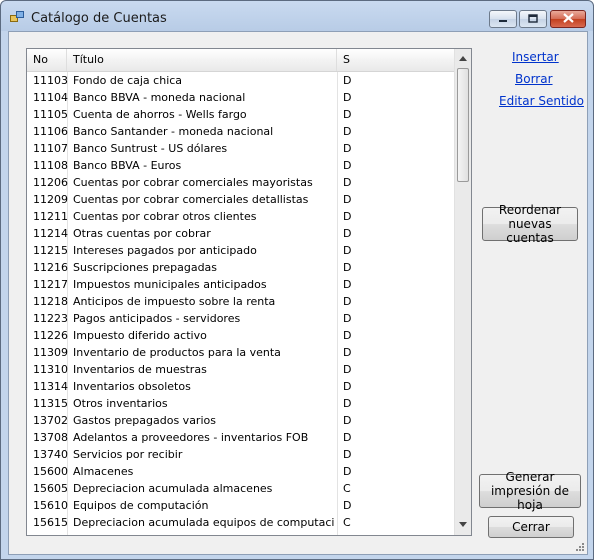 This screenshot has height=560, width=594. Describe the element at coordinates (240, 80) in the screenshot. I see `table-row: 11103 Fondo de caja chica D` at that location.